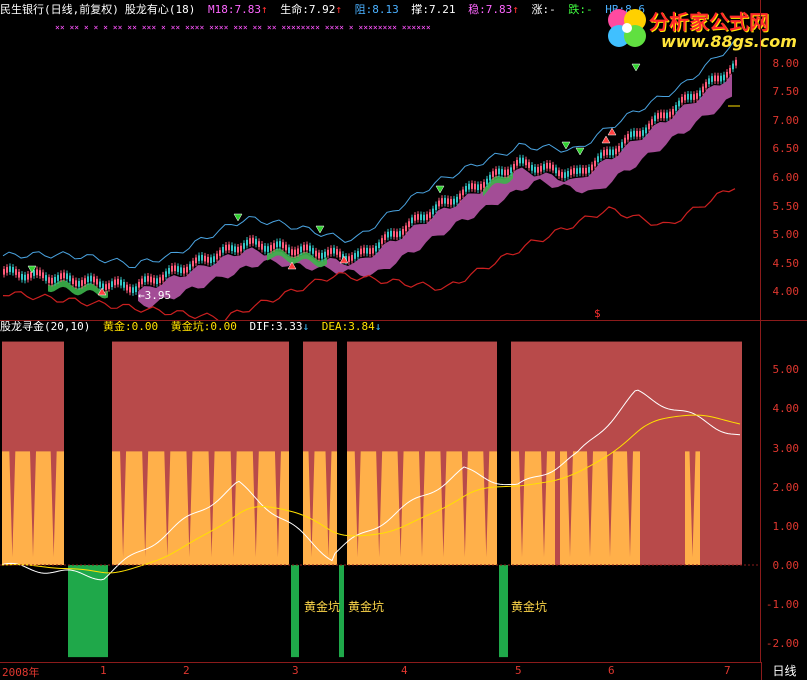 This screenshot has height=680, width=807. What do you see at coordinates (786, 263) in the screenshot?
I see `price-tick: 4.50` at bounding box center [786, 263].